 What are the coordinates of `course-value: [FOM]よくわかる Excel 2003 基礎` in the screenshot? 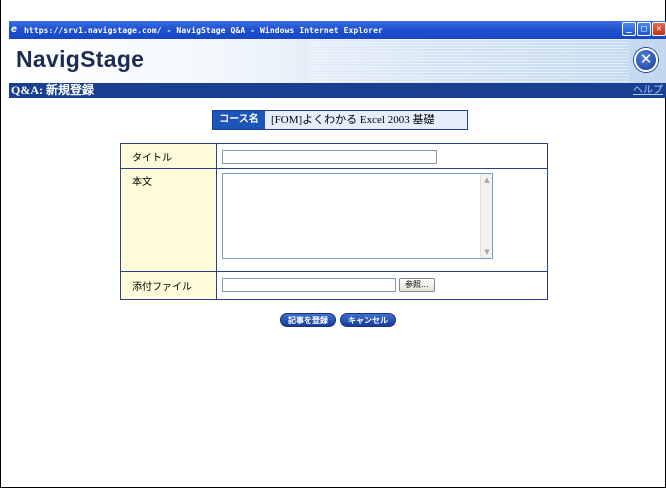 It's located at (353, 120).